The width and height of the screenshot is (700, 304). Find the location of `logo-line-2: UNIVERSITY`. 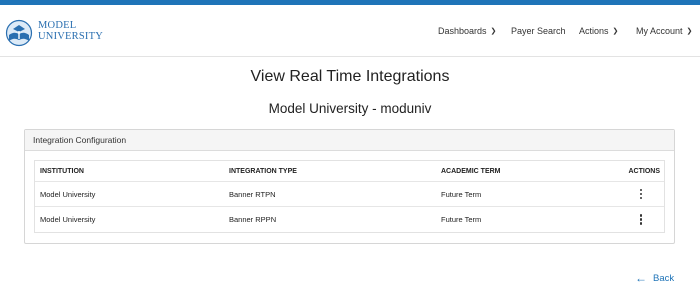

logo-line-2: UNIVERSITY is located at coordinates (70, 36).